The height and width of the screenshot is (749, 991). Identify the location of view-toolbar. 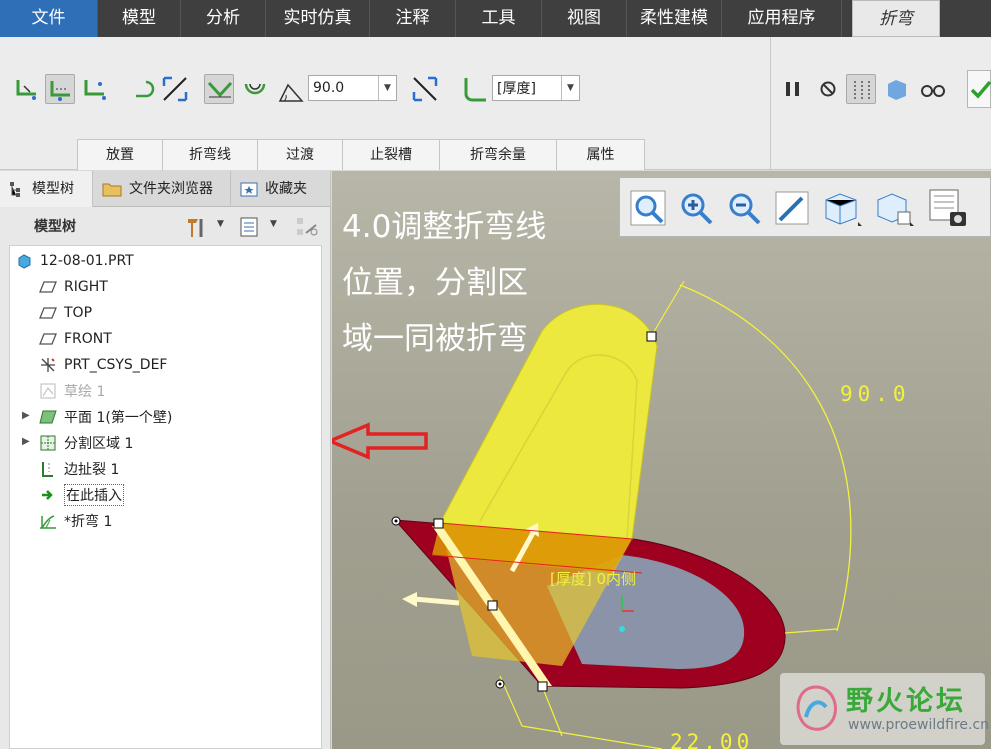
(805, 207).